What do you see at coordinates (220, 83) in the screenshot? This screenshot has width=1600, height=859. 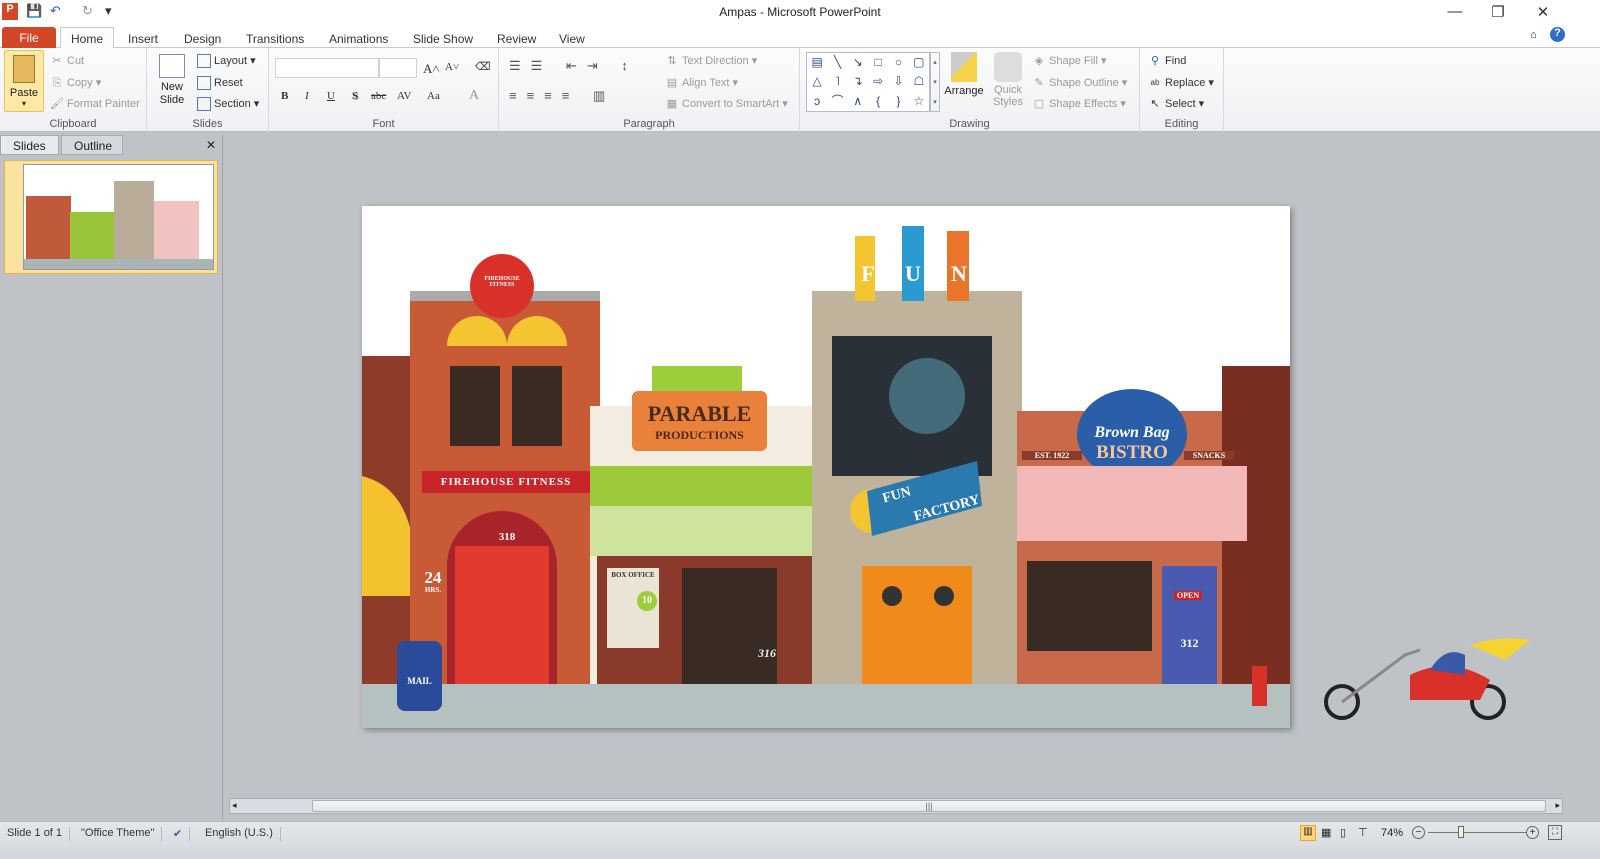 I see `reset-button: Reset` at bounding box center [220, 83].